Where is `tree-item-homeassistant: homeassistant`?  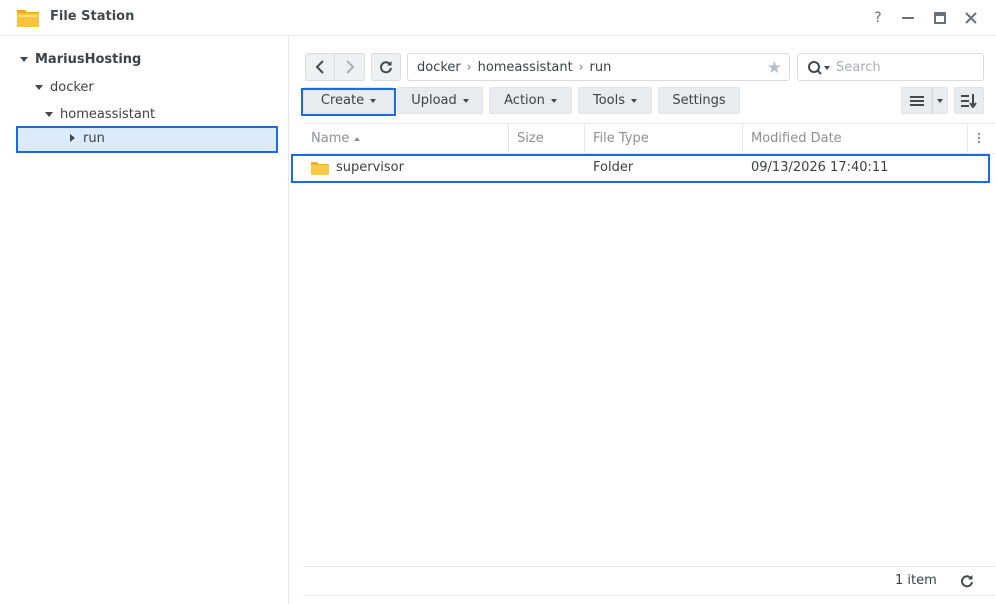 tree-item-homeassistant: homeassistant is located at coordinates (100, 114).